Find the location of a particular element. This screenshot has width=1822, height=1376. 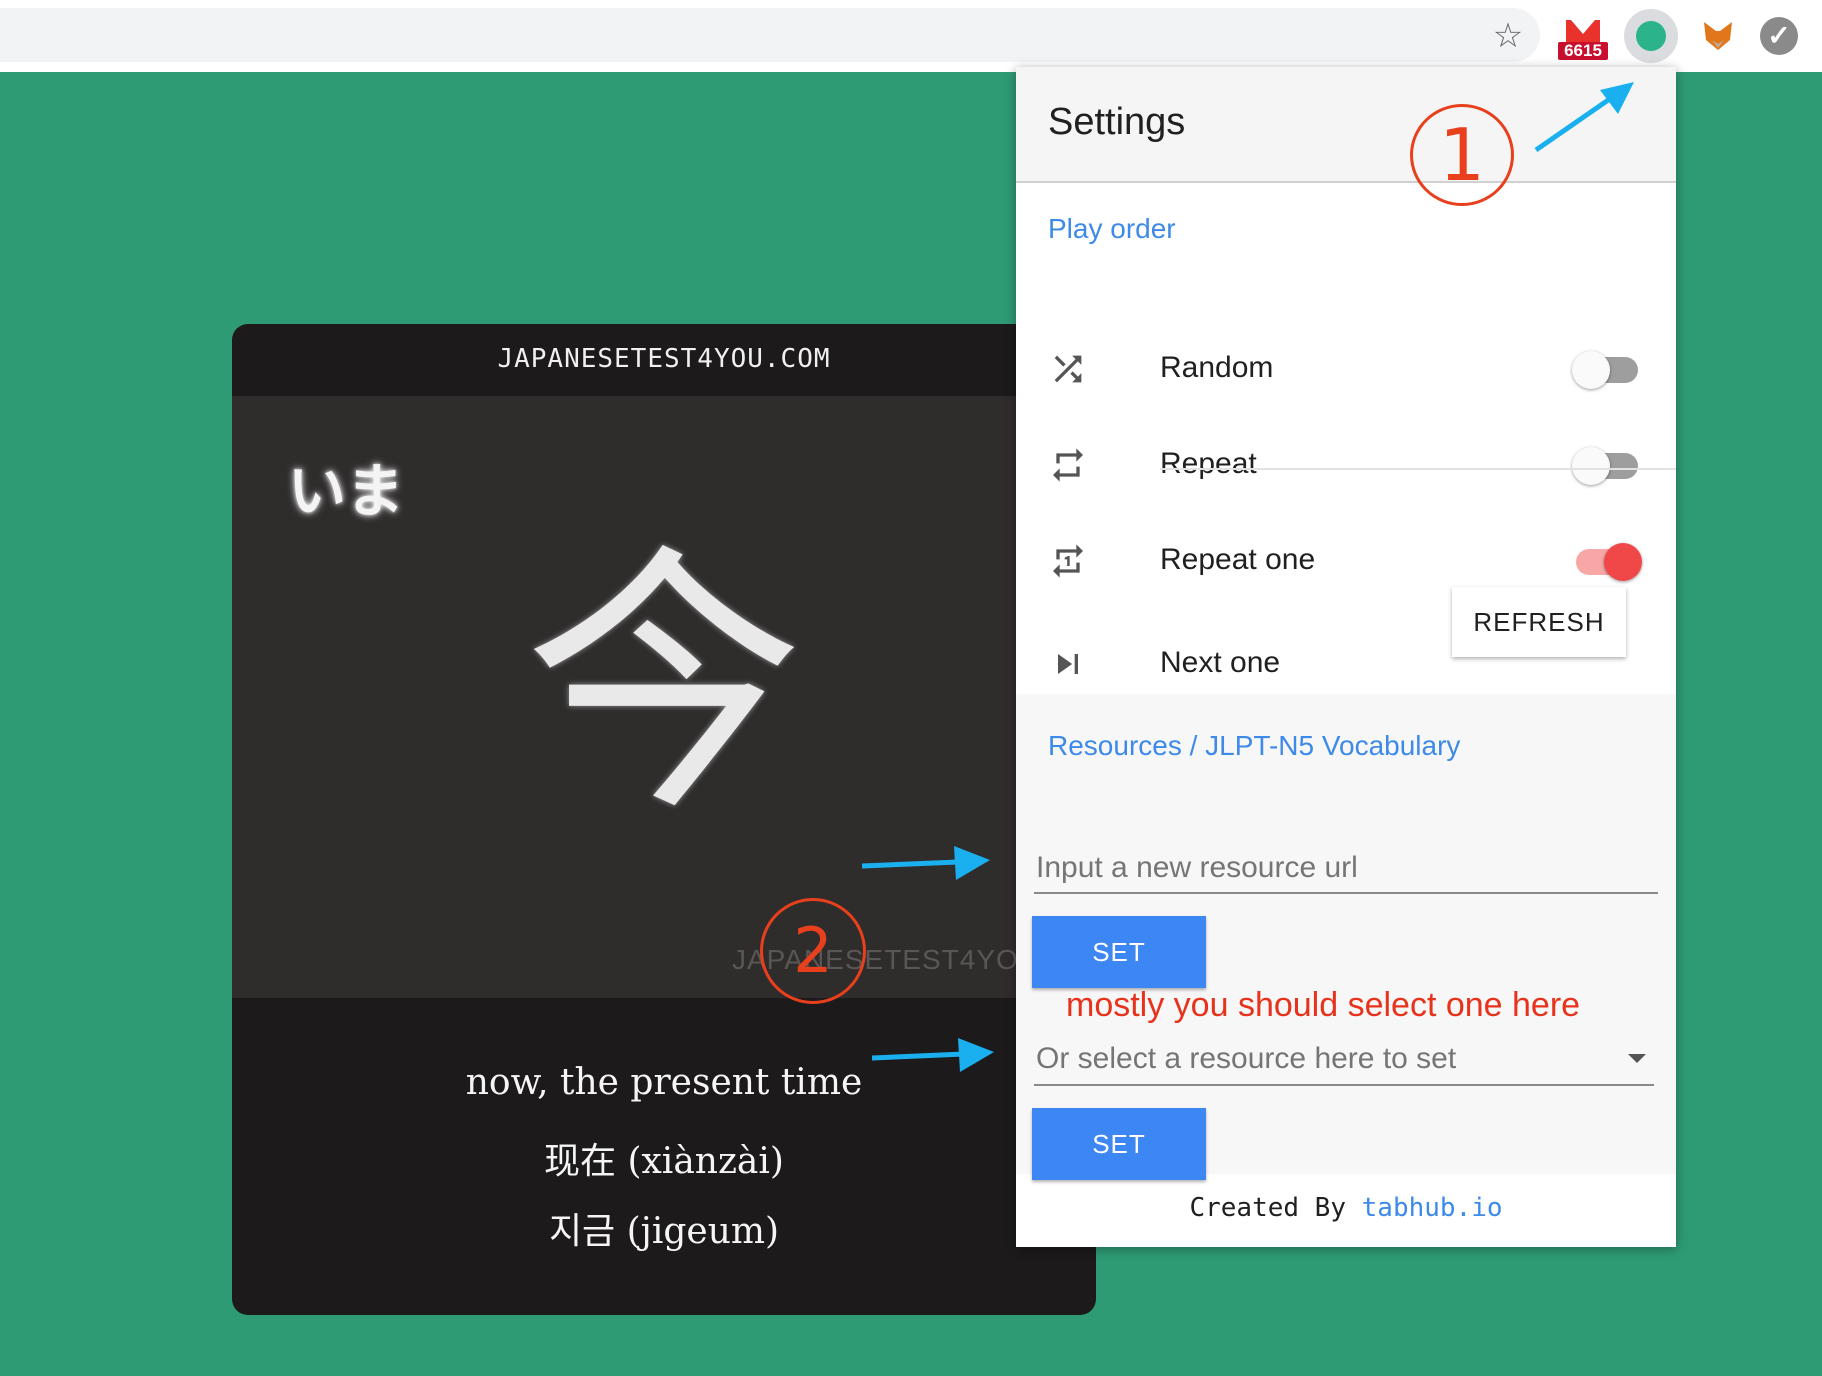

card-chinese: 现在 (xiànzài) is located at coordinates (664, 1161).